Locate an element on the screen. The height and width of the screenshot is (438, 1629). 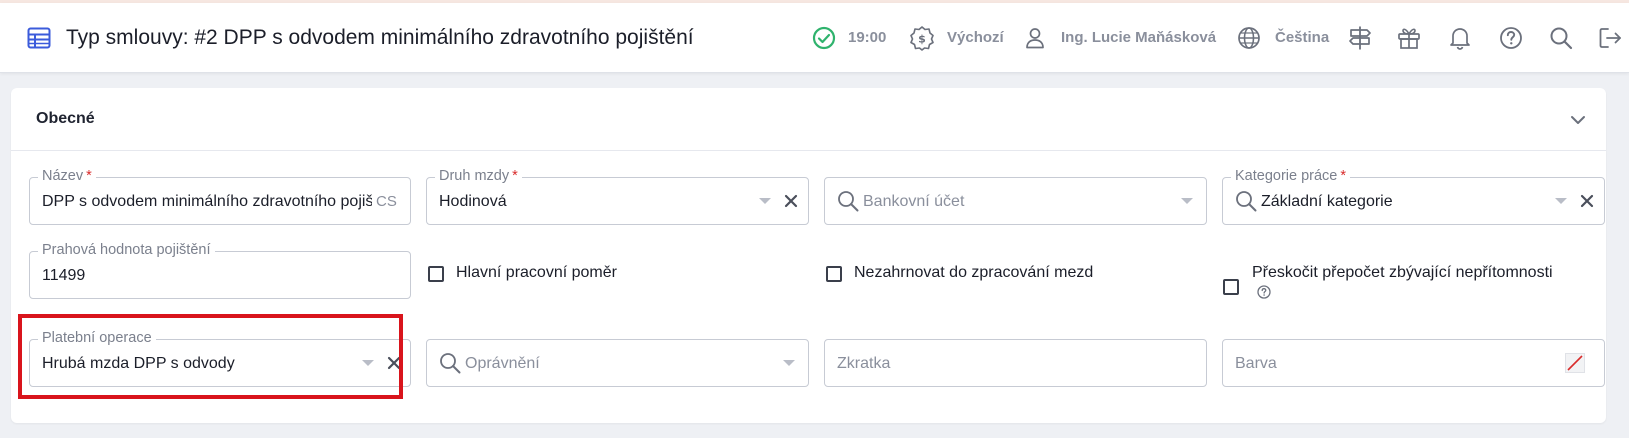
time-display: 19:00 is located at coordinates (867, 37).